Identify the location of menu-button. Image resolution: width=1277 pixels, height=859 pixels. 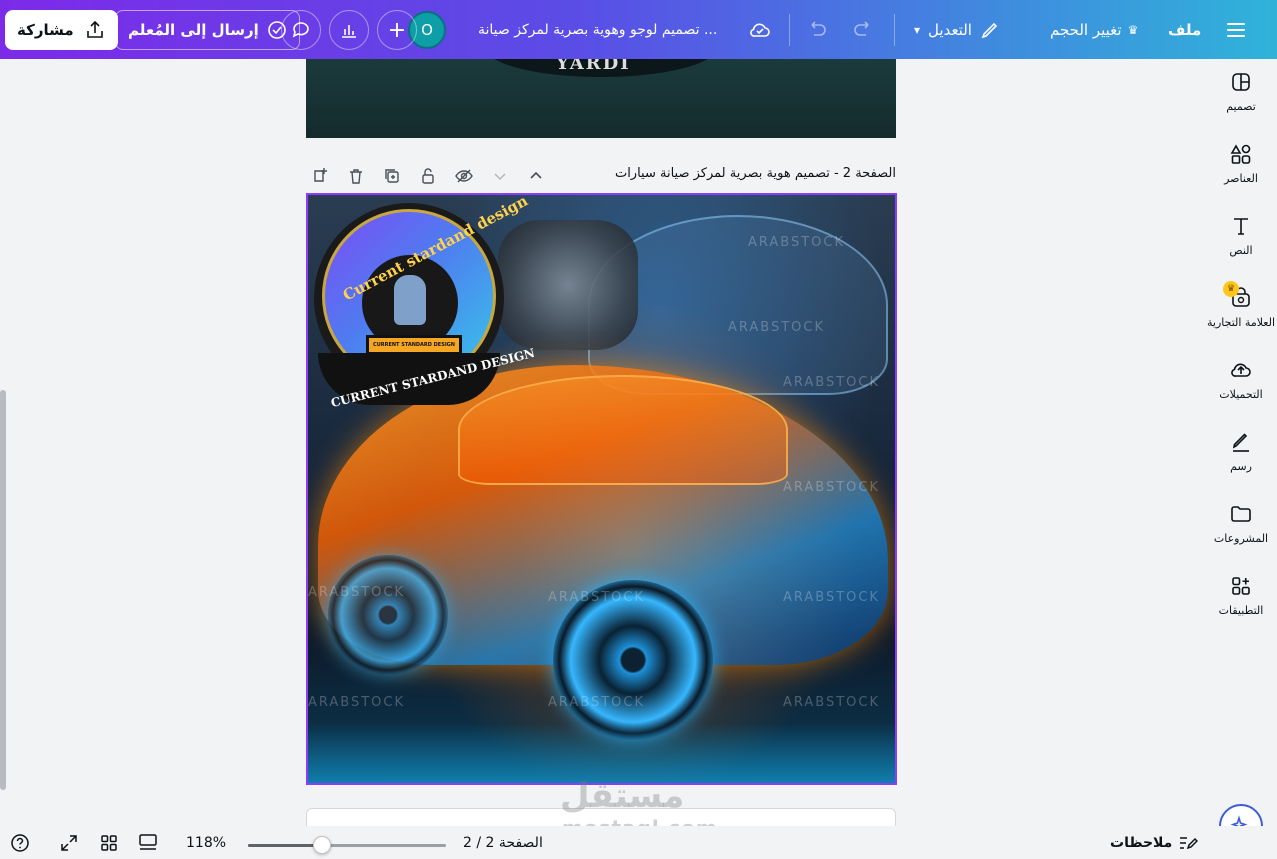
(1236, 30).